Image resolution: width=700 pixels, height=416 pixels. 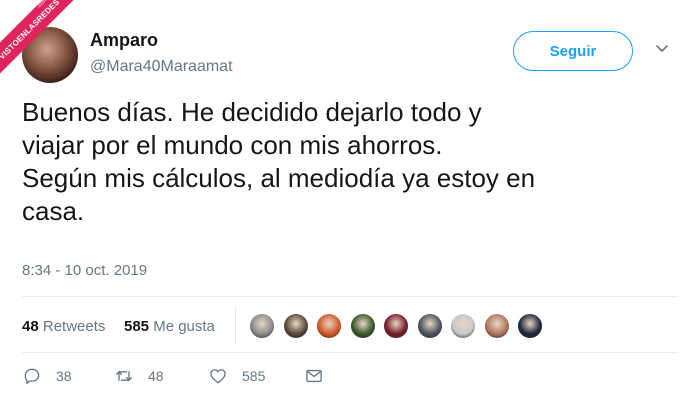 I want to click on likes-stat: 585 Me gusta, so click(x=169, y=326).